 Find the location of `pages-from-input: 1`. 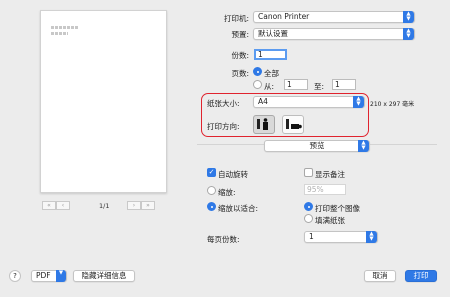

pages-from-input: 1 is located at coordinates (296, 84).